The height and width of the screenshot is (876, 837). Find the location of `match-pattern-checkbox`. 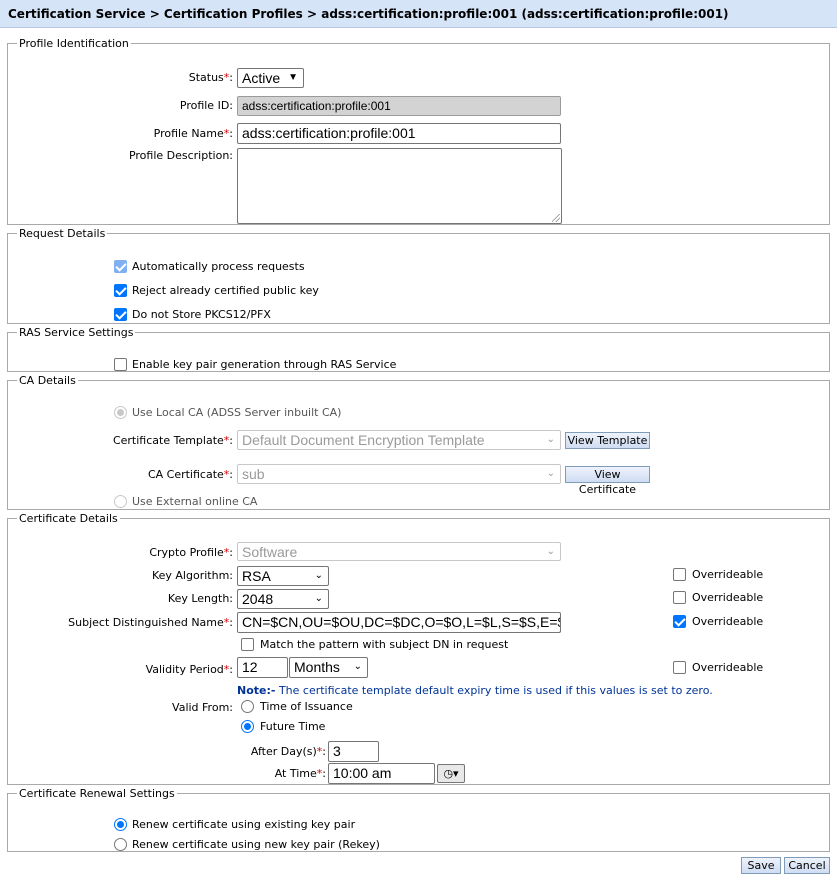

match-pattern-checkbox is located at coordinates (247, 644).